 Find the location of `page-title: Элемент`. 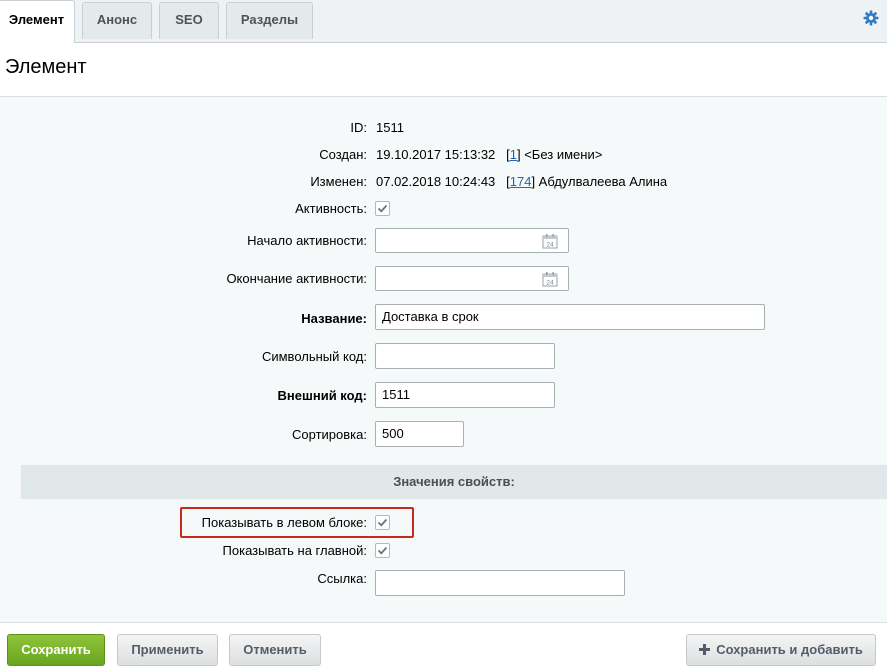

page-title: Элемент is located at coordinates (46, 67).